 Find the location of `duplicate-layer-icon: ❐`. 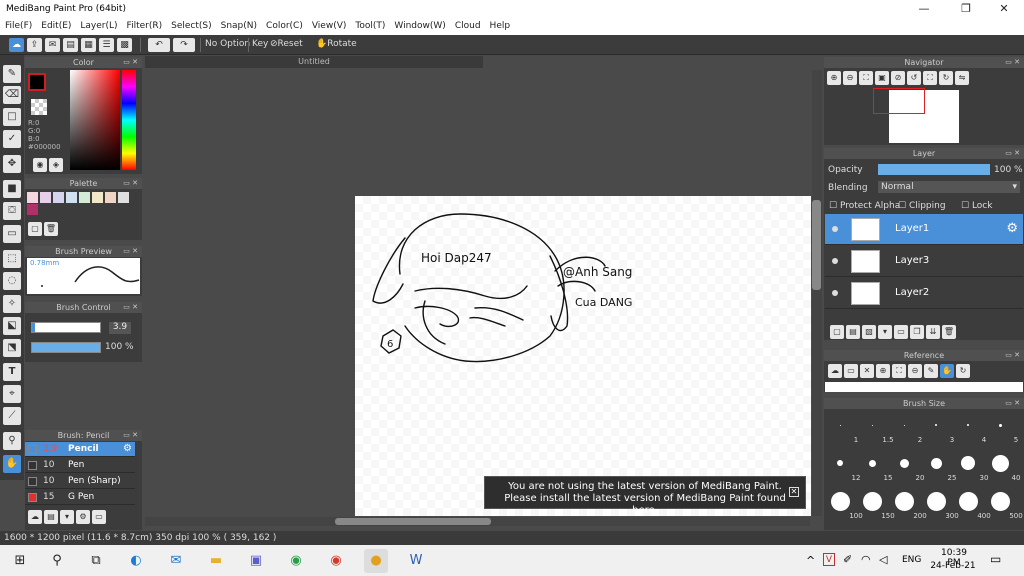

duplicate-layer-icon: ❐ is located at coordinates (917, 332).